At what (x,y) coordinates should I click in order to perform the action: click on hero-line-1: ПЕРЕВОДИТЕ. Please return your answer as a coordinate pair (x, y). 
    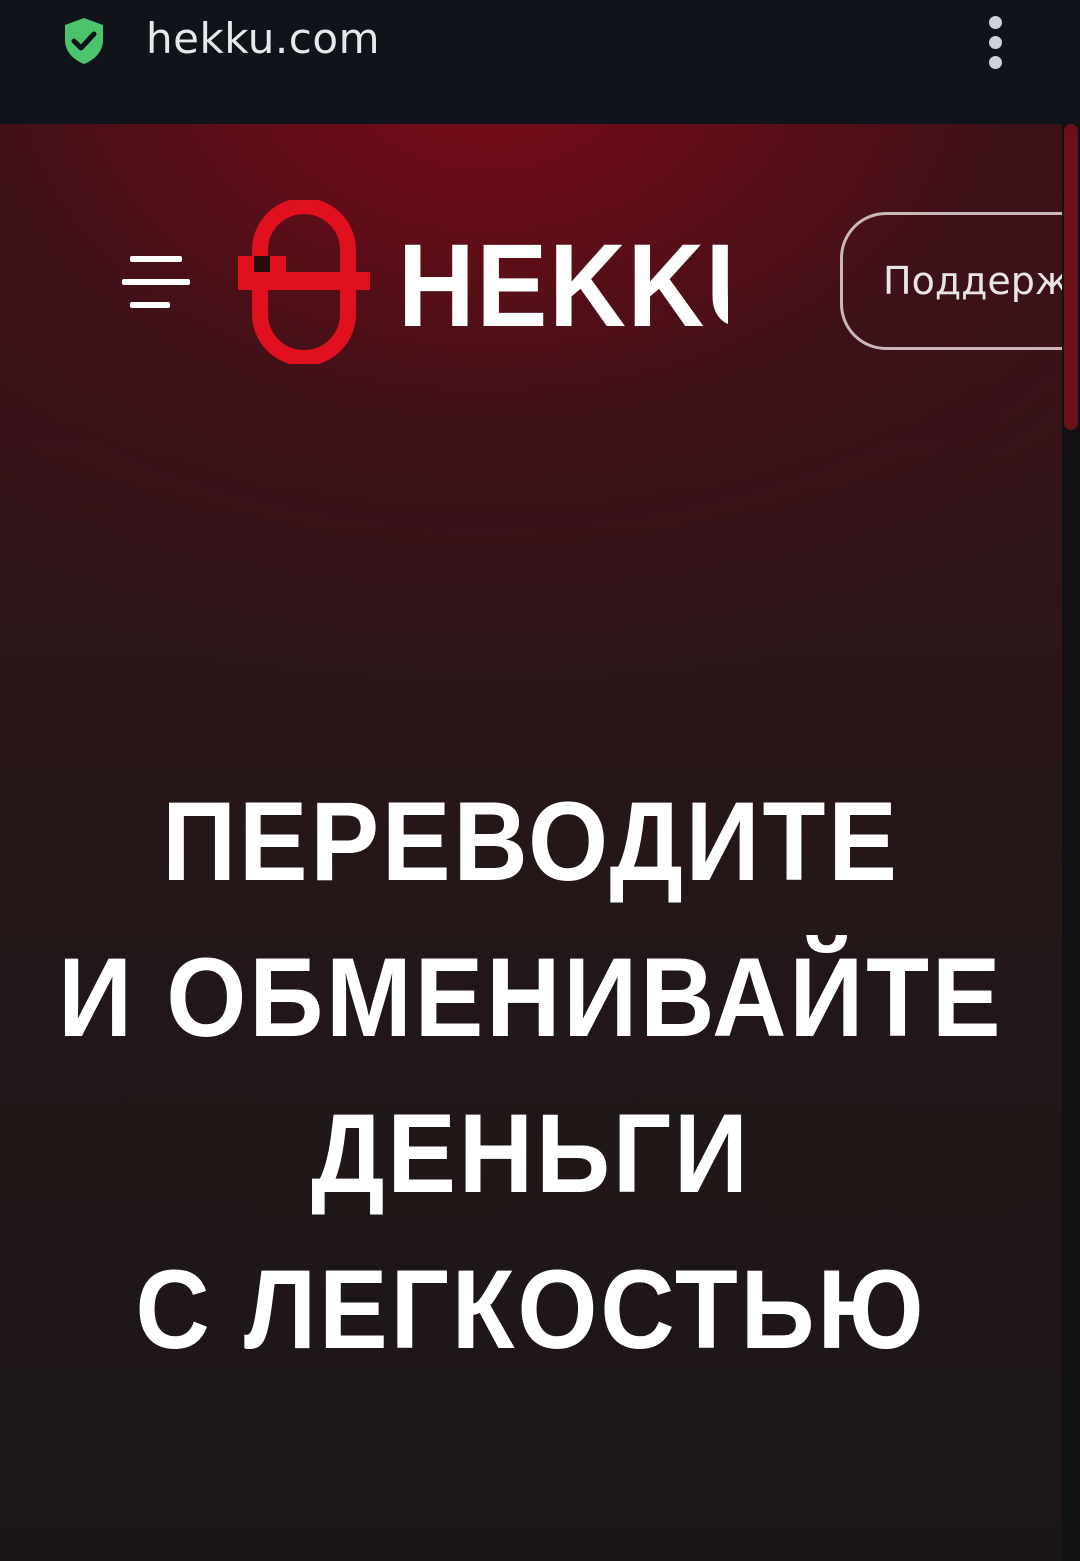
    Looking at the image, I should click on (531, 842).